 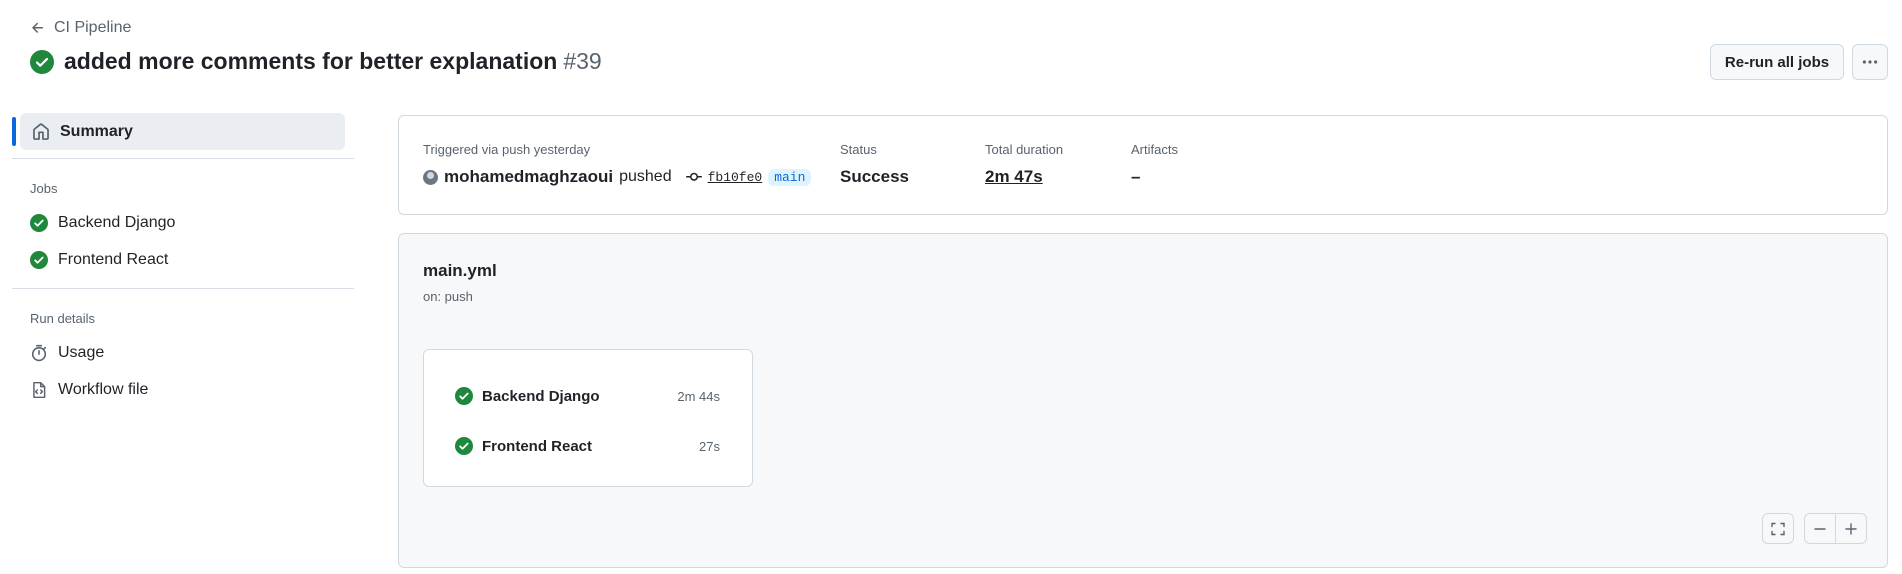 What do you see at coordinates (858, 149) in the screenshot?
I see `status-label: Status` at bounding box center [858, 149].